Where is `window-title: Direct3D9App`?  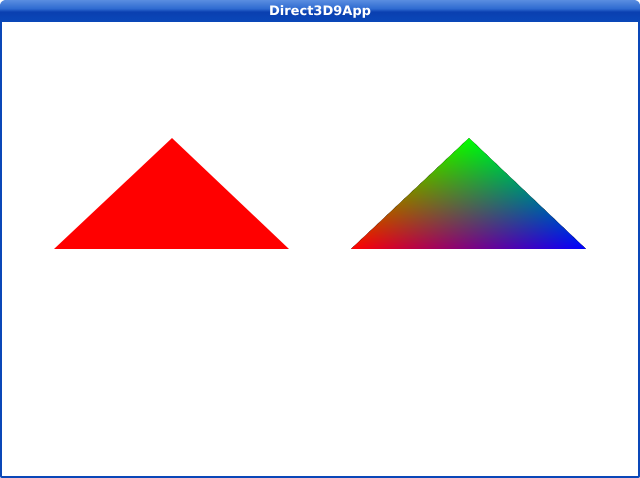 window-title: Direct3D9App is located at coordinates (320, 11).